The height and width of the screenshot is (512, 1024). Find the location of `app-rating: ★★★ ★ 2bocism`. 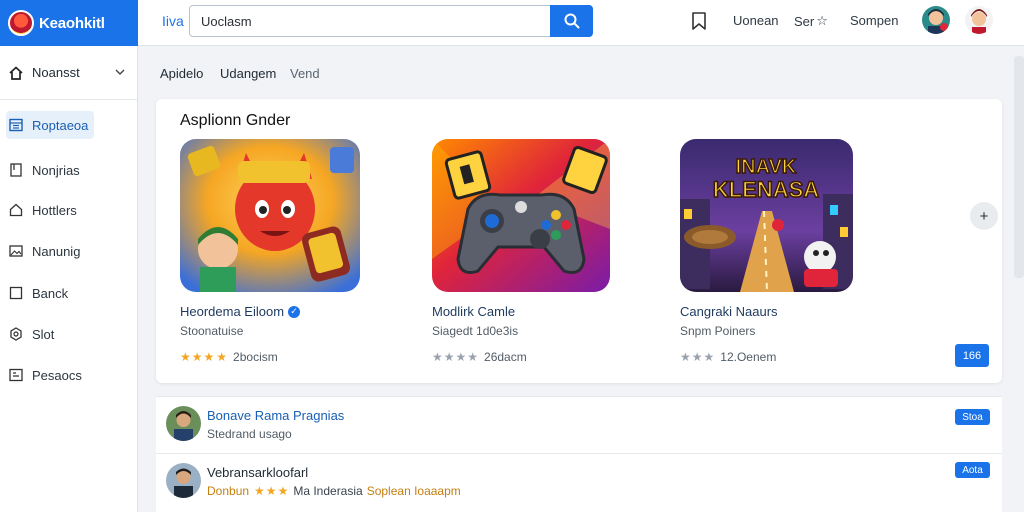

app-rating: ★★★ ★ 2bocism is located at coordinates (229, 357).